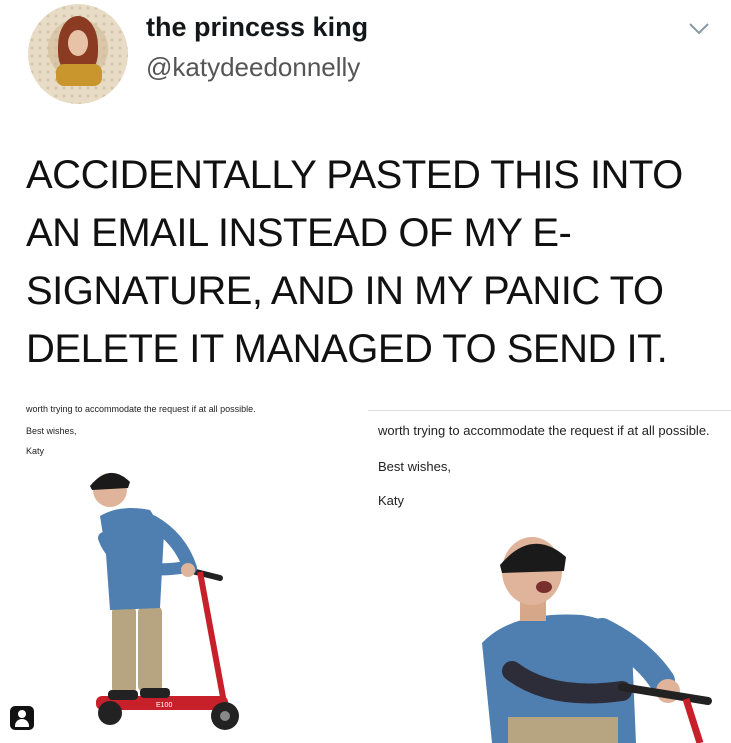  Describe the element at coordinates (253, 67) in the screenshot. I see `user-handle: @katydeedonnelly` at that location.